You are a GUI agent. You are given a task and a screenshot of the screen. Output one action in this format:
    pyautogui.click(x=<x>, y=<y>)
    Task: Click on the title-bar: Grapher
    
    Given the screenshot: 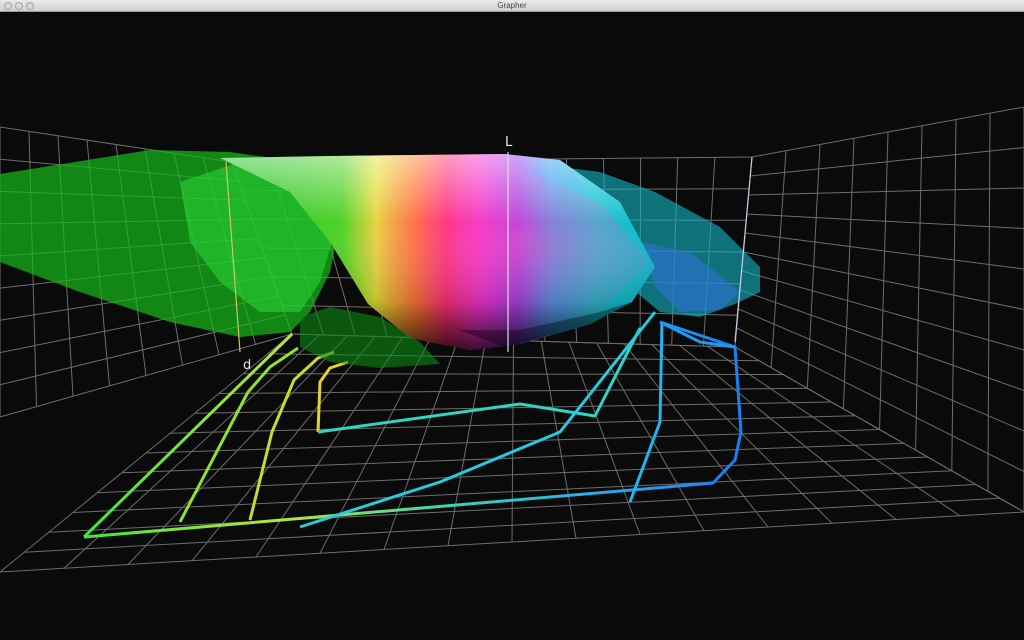 What is the action you would take?
    pyautogui.click(x=512, y=6)
    